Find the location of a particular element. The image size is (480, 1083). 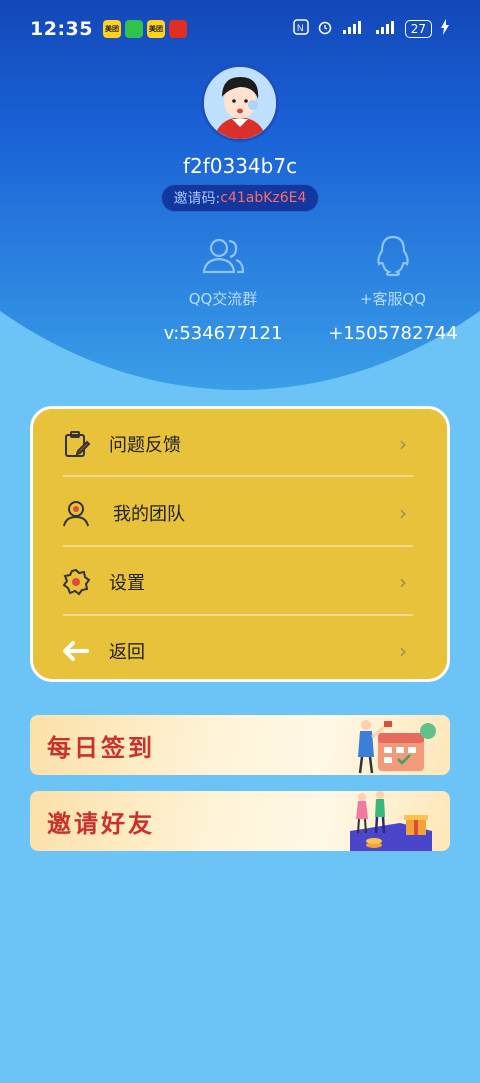

daily-checkin-banner: 每日签到 is located at coordinates (240, 745).